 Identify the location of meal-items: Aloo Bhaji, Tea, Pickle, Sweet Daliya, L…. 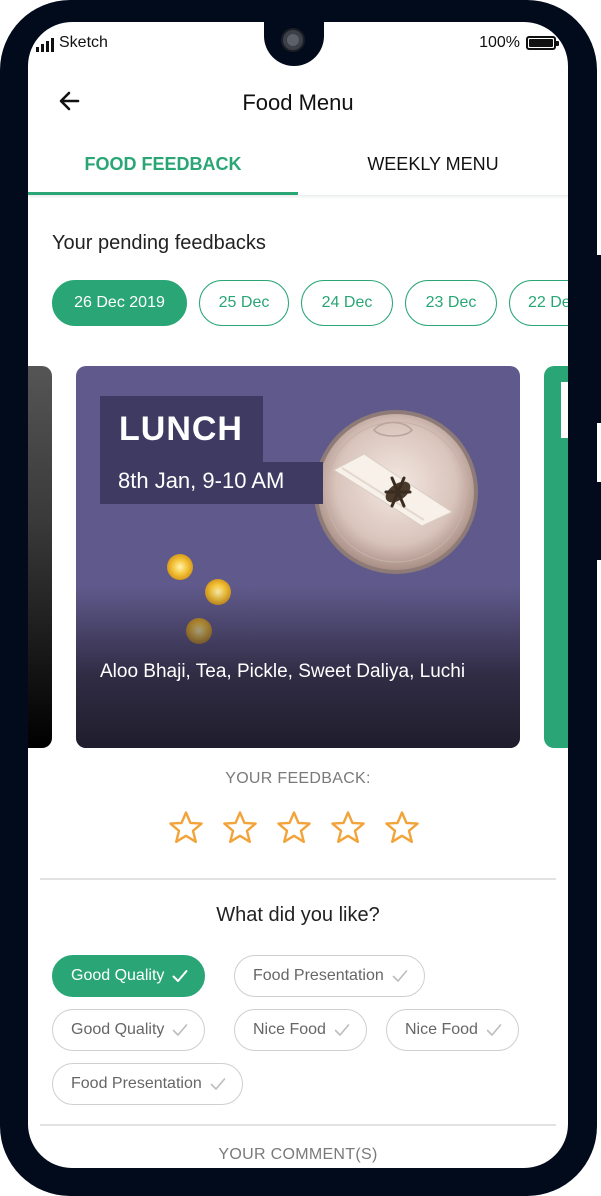
(283, 671).